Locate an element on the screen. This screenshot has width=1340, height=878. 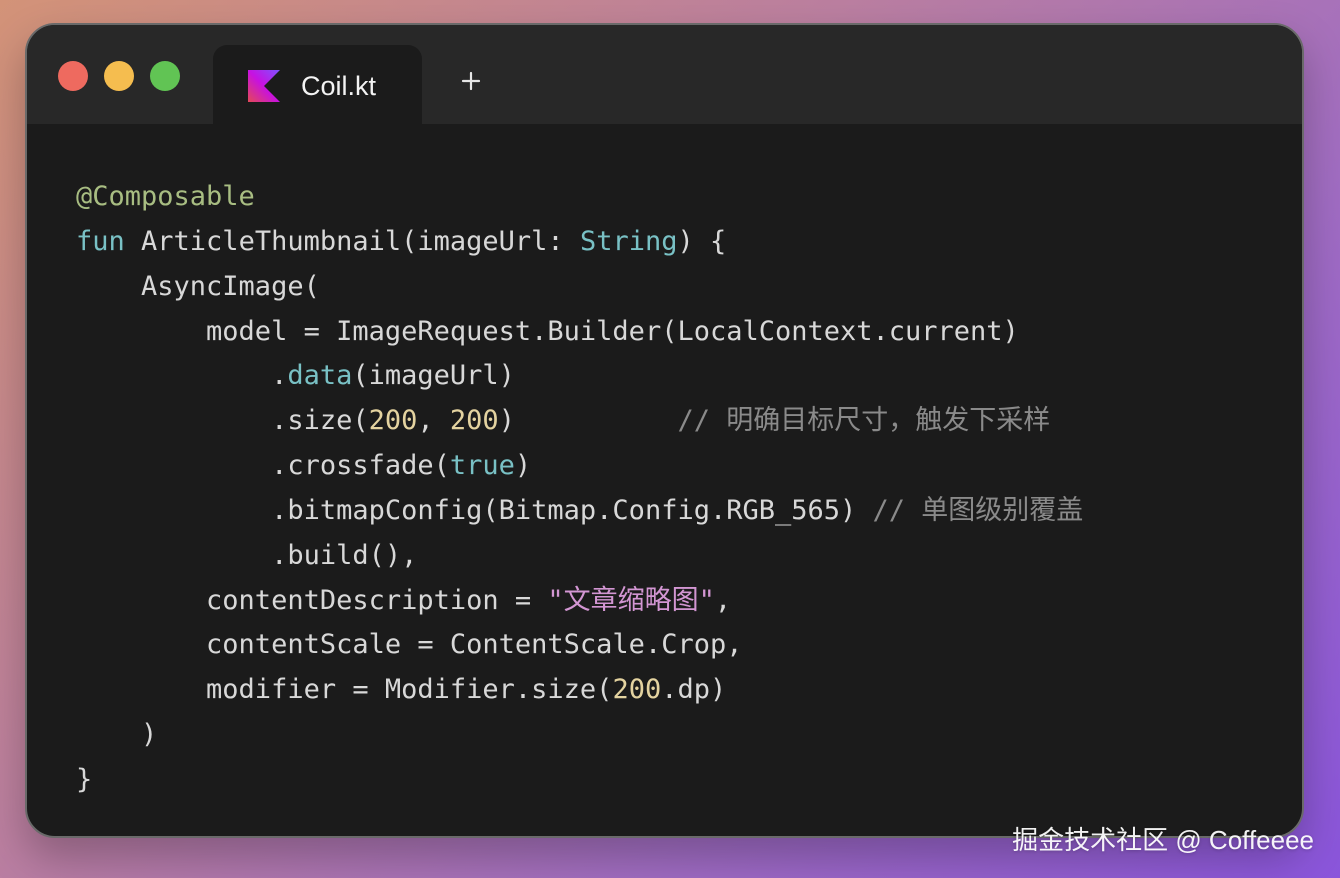
code-token: .size( is located at coordinates (222, 421).